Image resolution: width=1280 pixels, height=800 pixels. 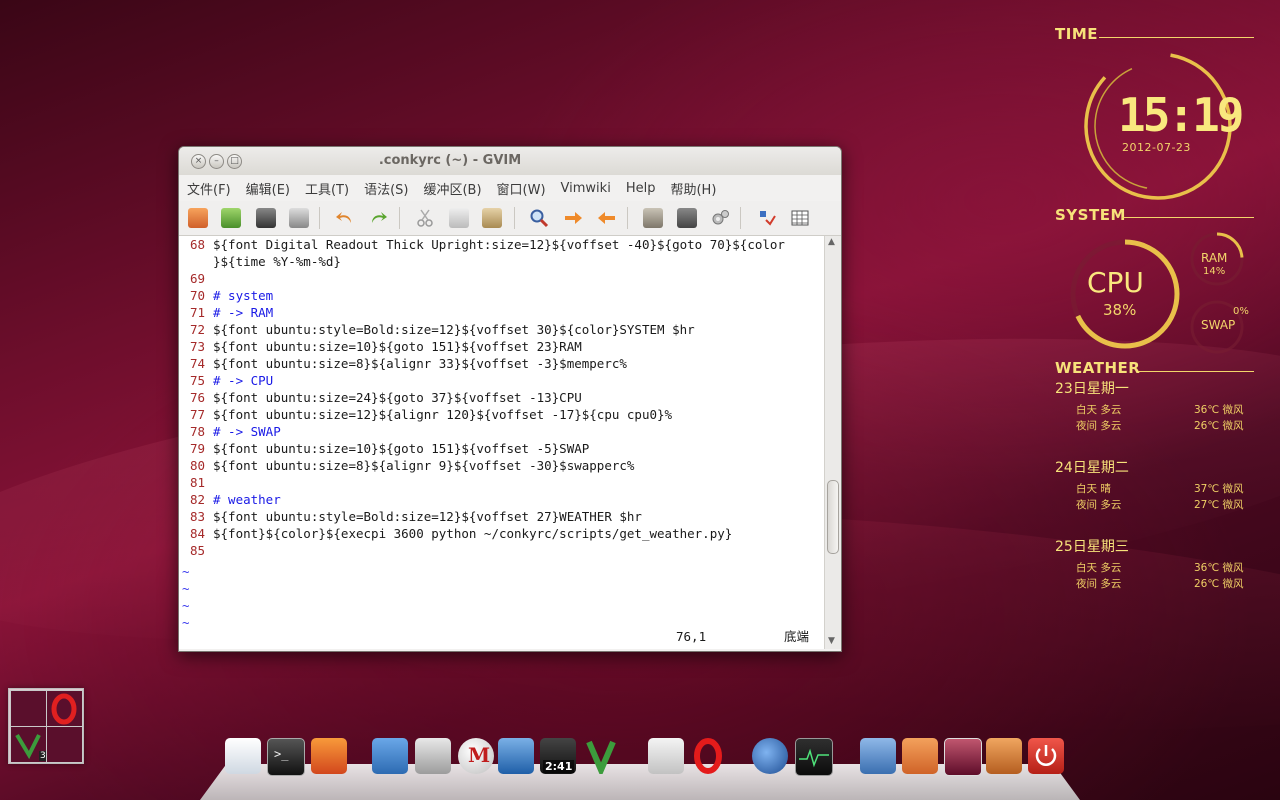 I want to click on dock-virtualbox-icon, so click(x=516, y=756).